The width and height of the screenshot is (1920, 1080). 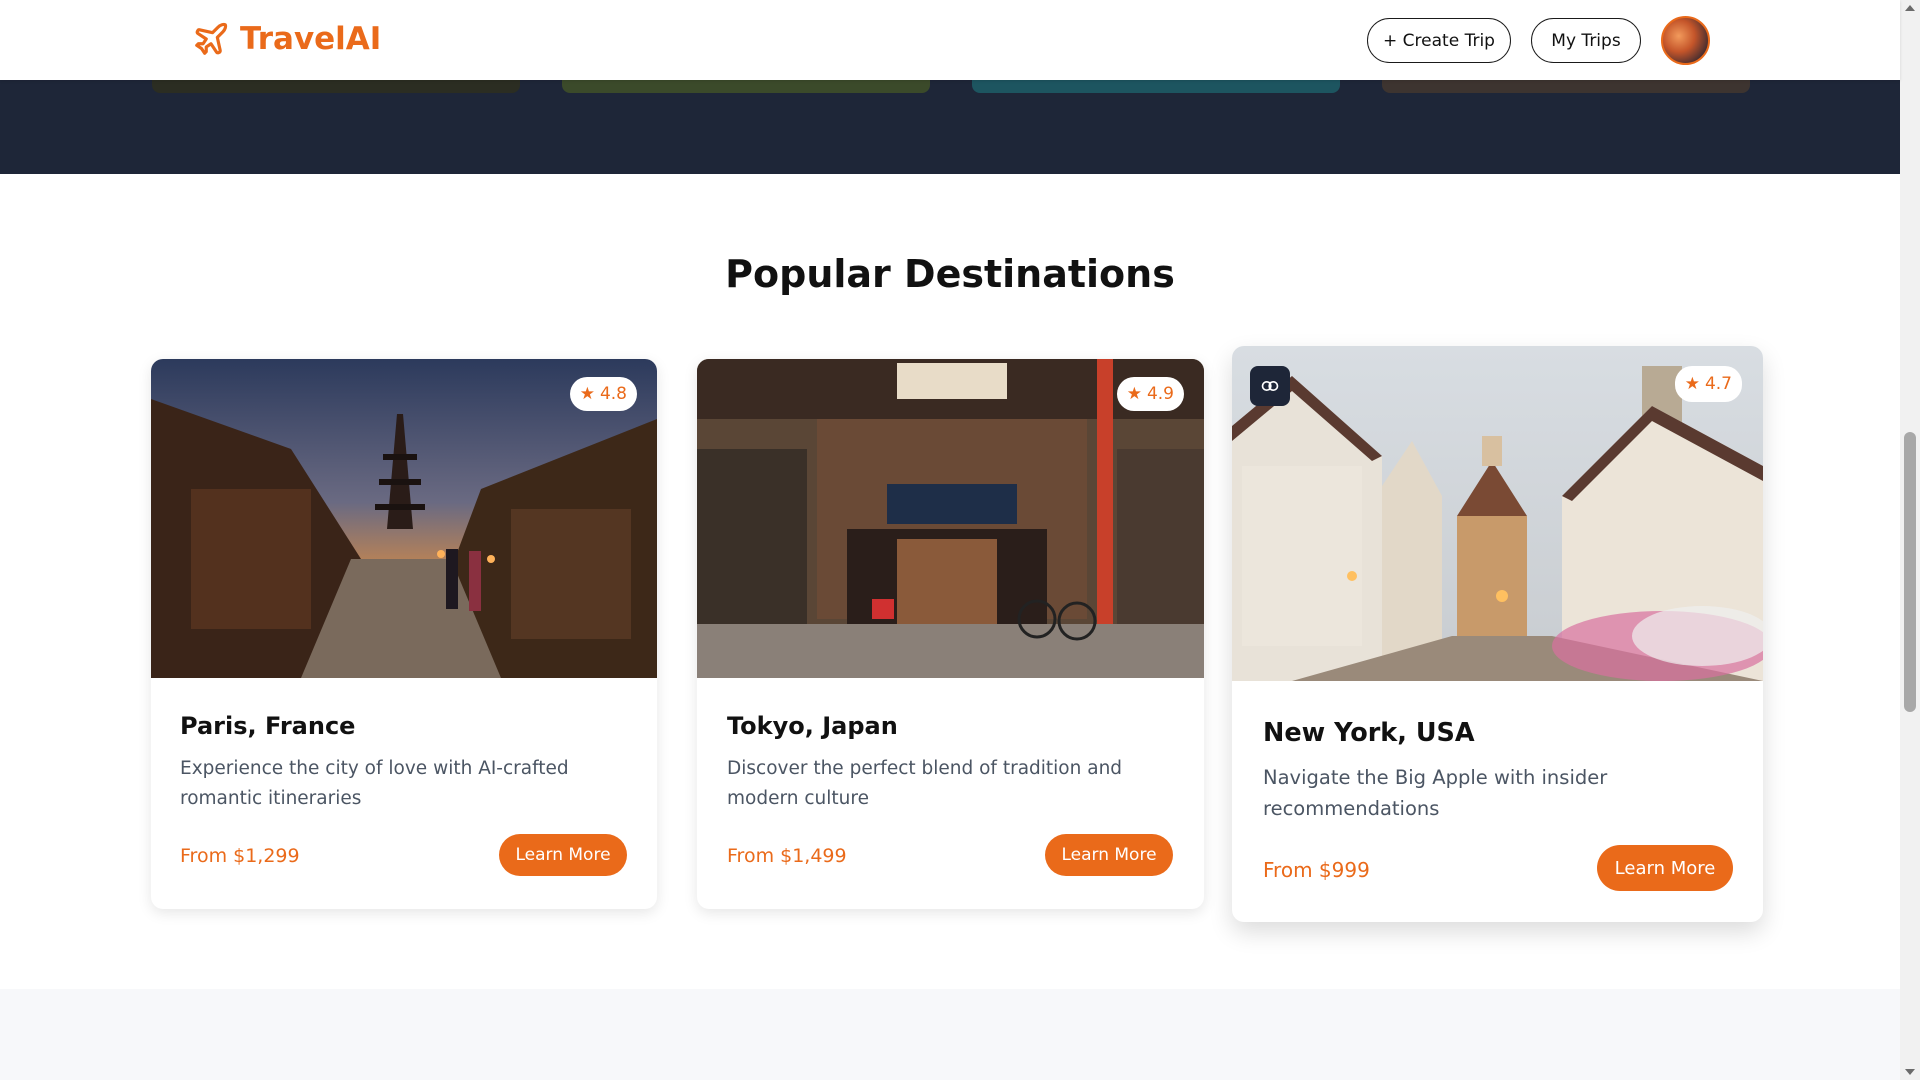 I want to click on destination-price: From $999, so click(x=1316, y=870).